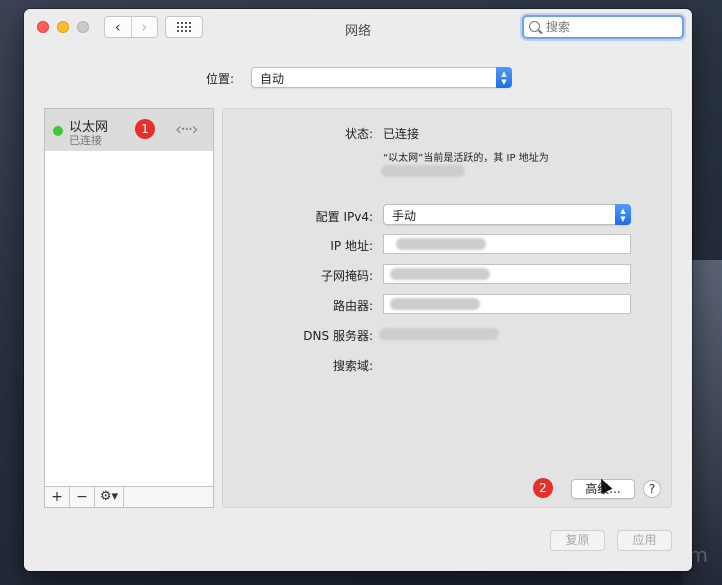 The height and width of the screenshot is (585, 722). I want to click on service-item-ethernet: 以太网 已连接 1 ‹···›, so click(129, 130).